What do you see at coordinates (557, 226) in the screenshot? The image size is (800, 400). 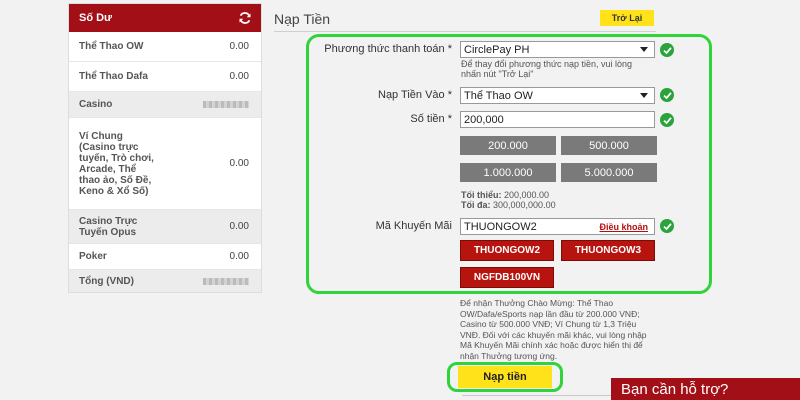 I see `promo-code-input: THUONGOW2 Điều khoản` at bounding box center [557, 226].